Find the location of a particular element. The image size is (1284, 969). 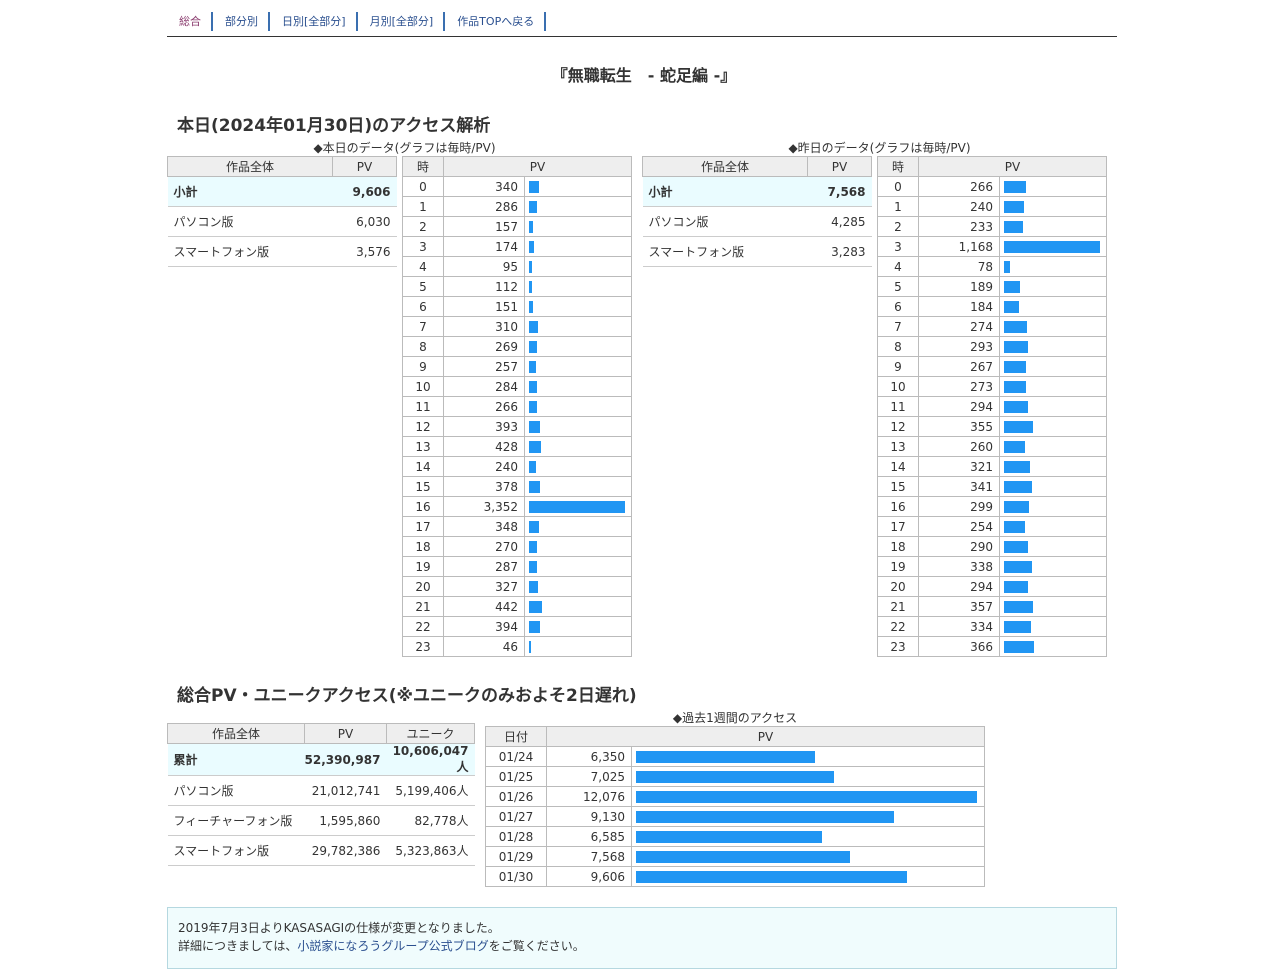

today-caption: ◆本日のデータ(グラフは毎時/PV) is located at coordinates (404, 148).